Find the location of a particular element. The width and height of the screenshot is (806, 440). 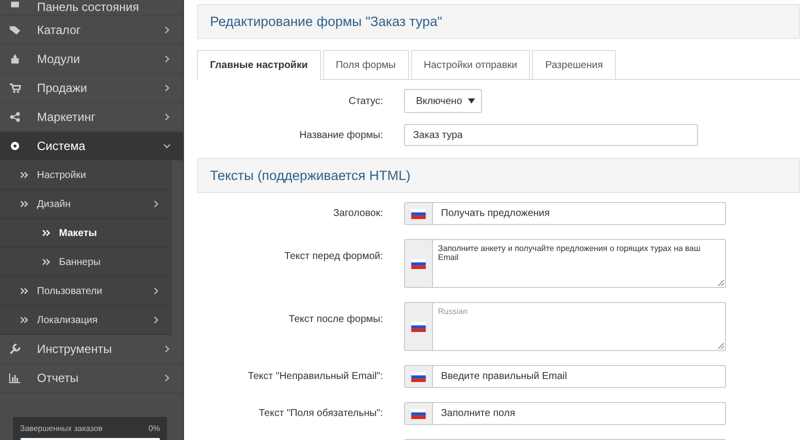

tab: Настройки отправки is located at coordinates (470, 64).